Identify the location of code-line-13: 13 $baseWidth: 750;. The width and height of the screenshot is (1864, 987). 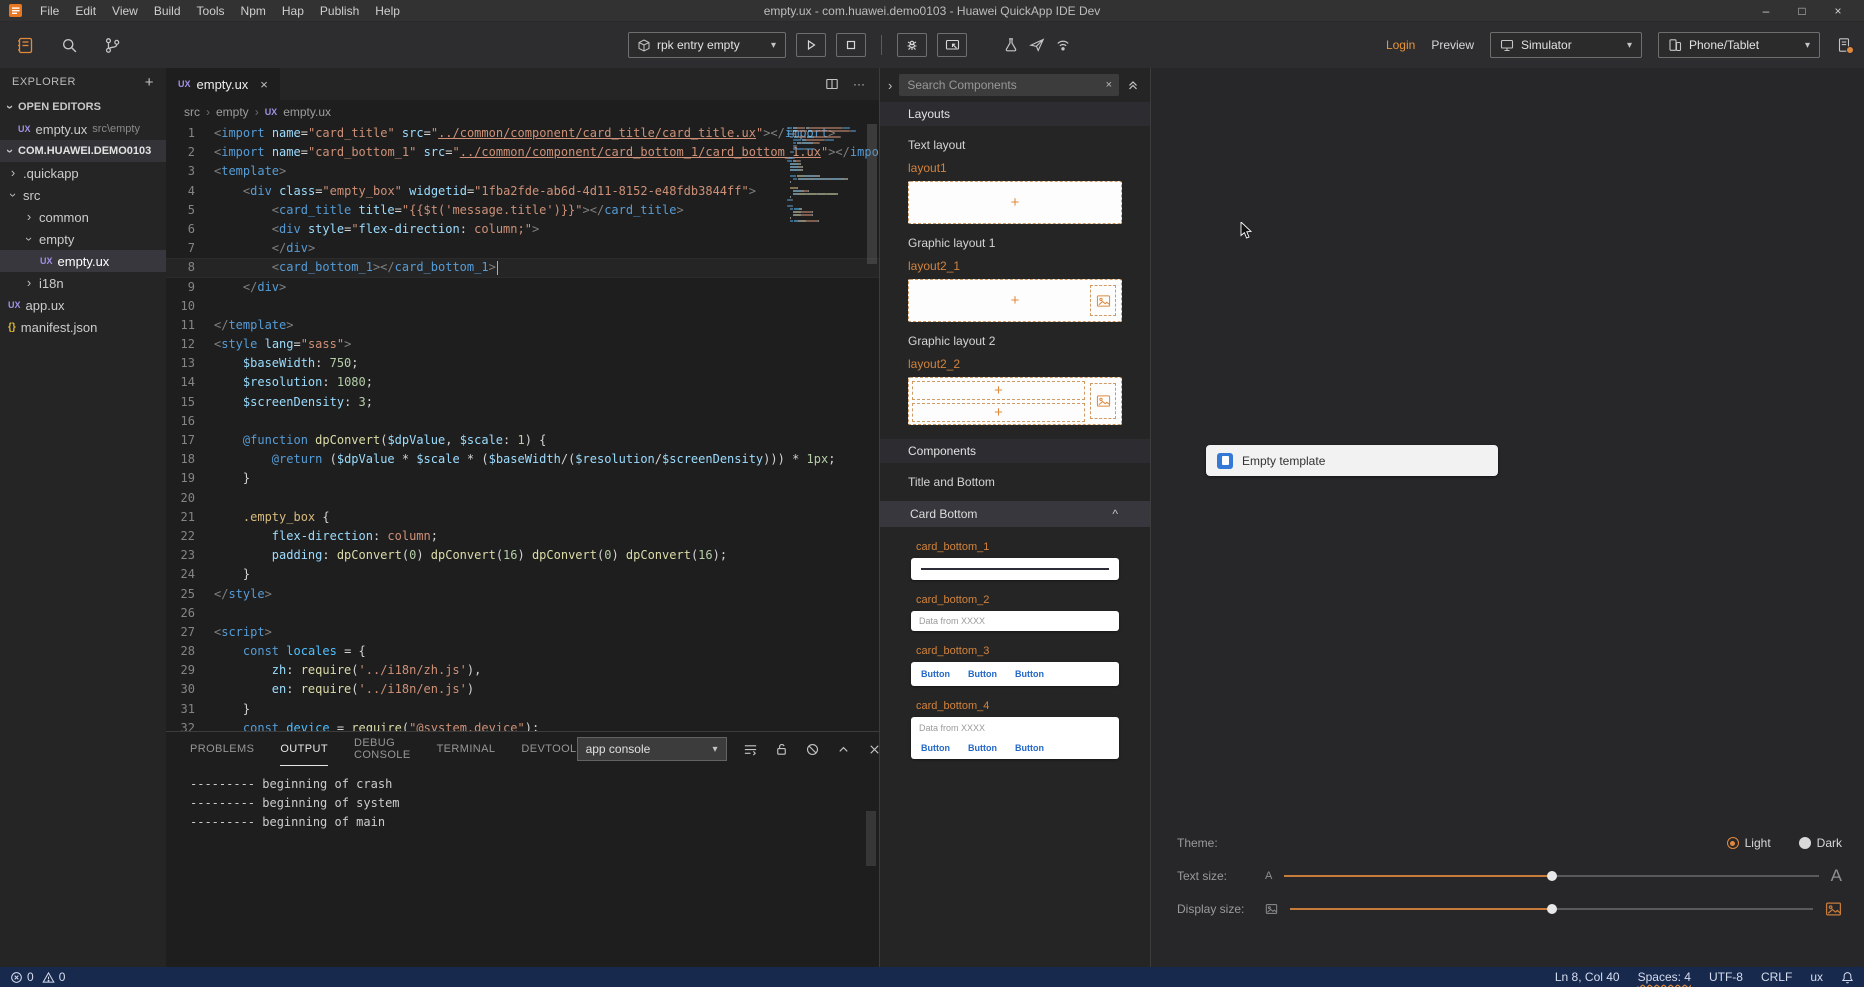
(522, 363).